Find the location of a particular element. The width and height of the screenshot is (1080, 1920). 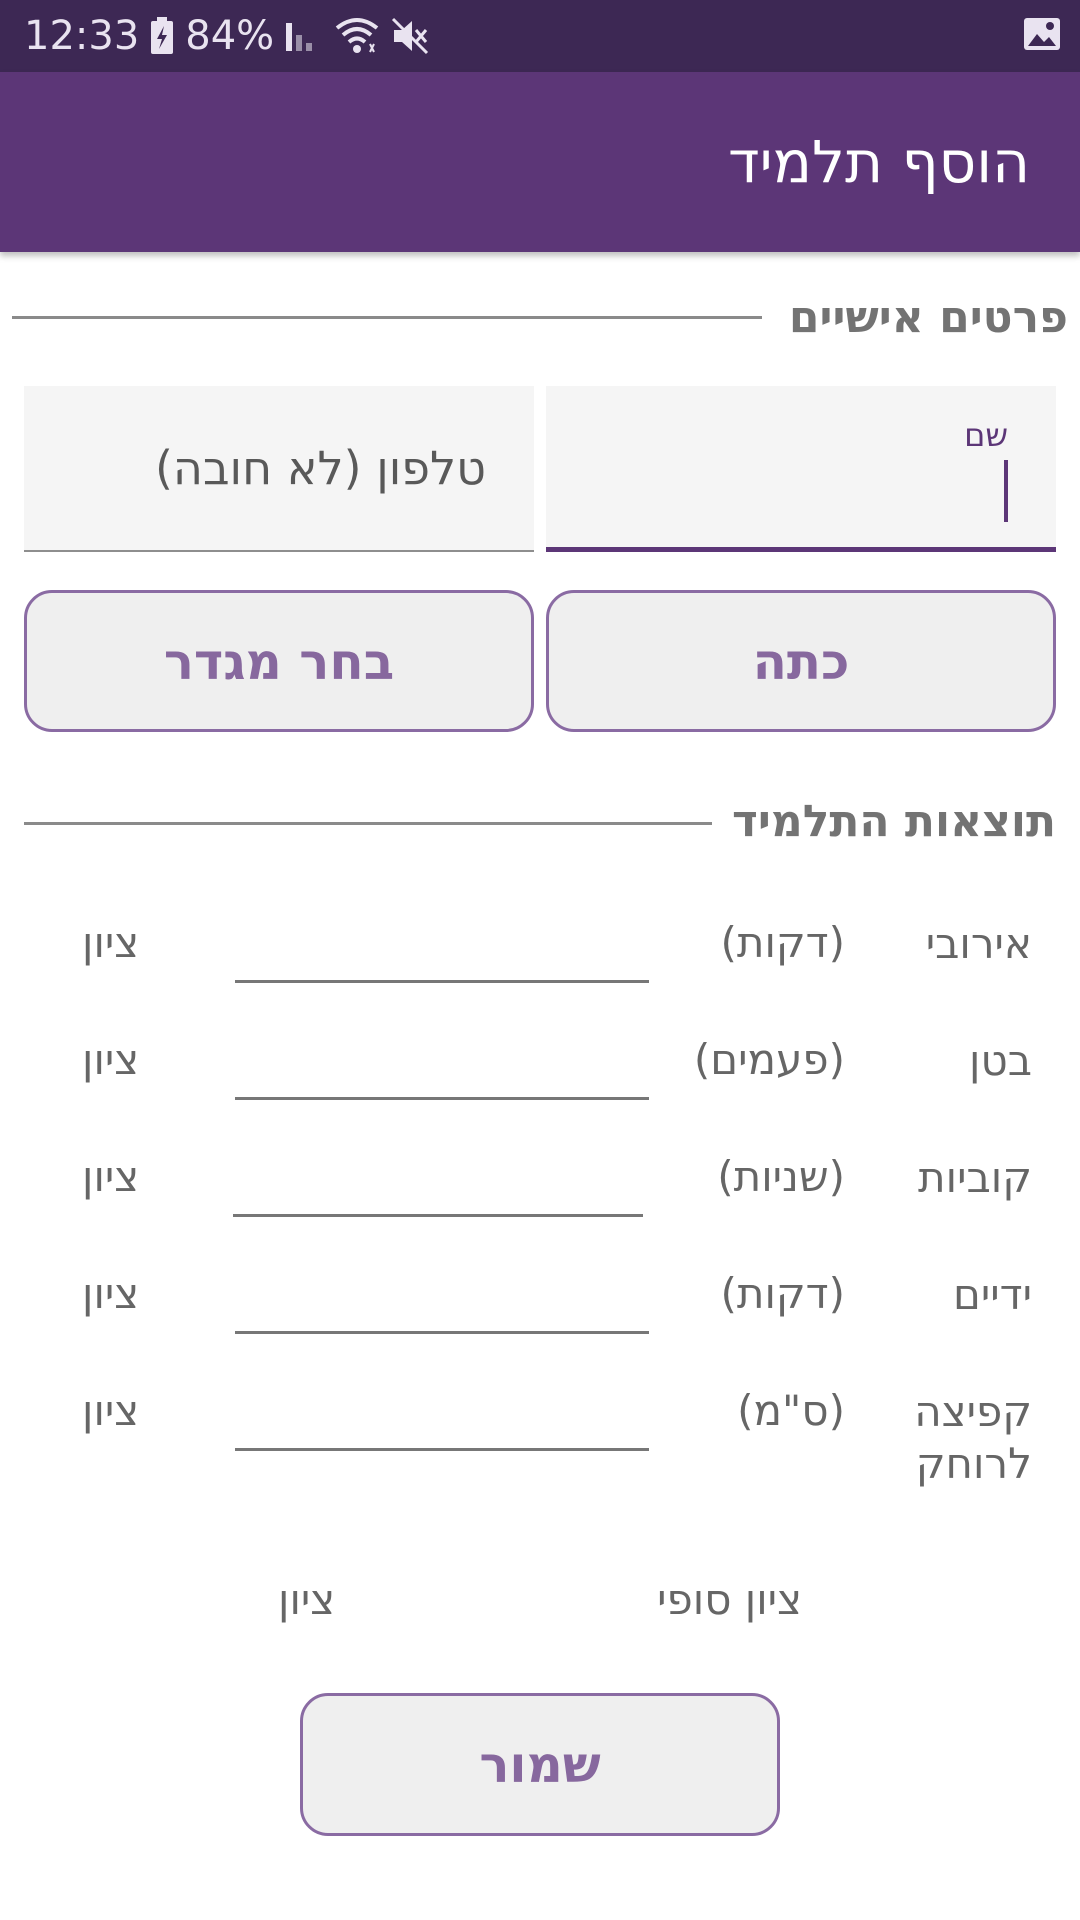

signal-icon is located at coordinates (304, 36).